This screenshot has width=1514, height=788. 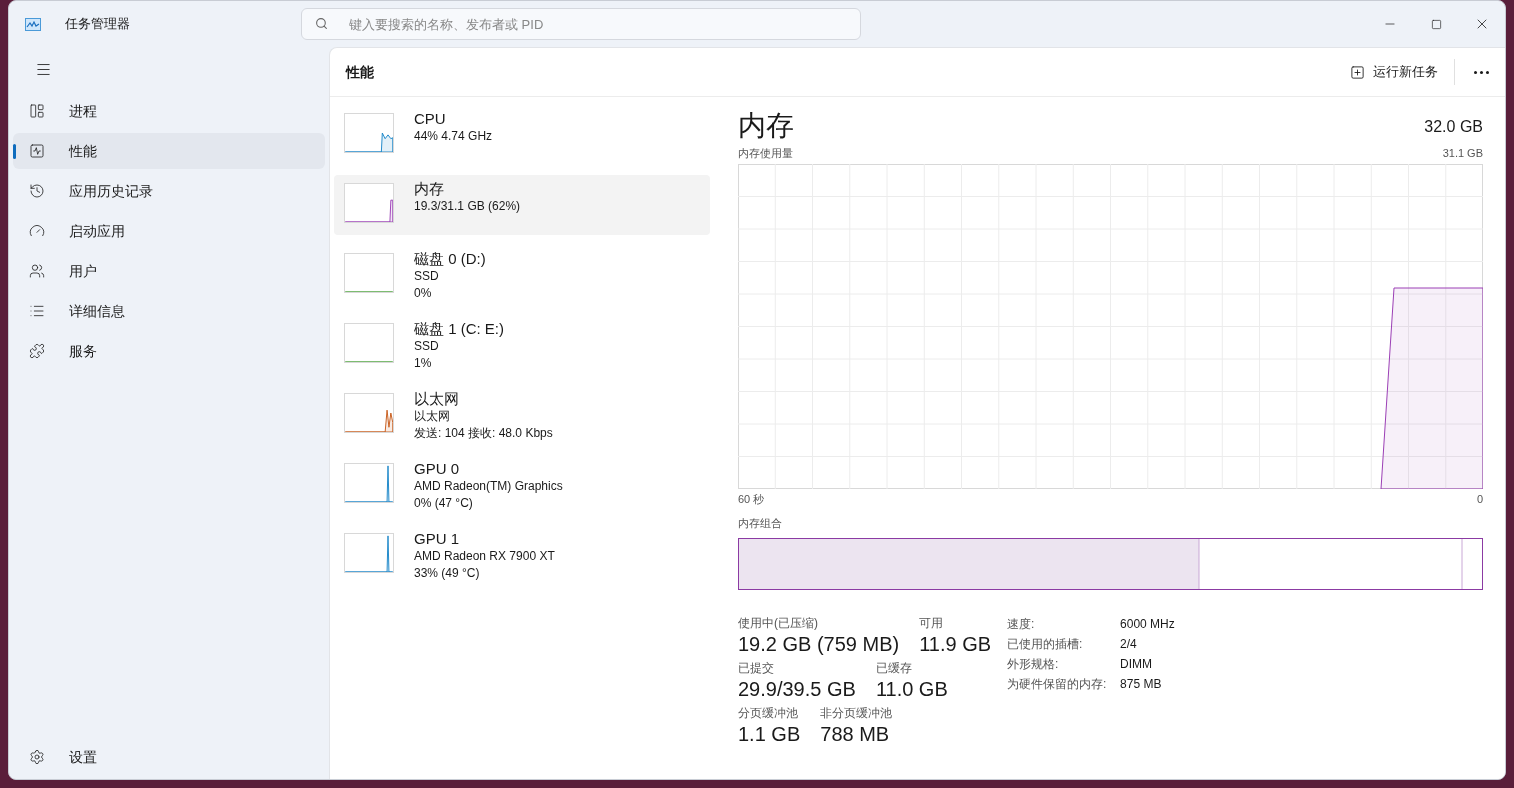 I want to click on resource-detail: 0% (47 °C), so click(x=444, y=503).